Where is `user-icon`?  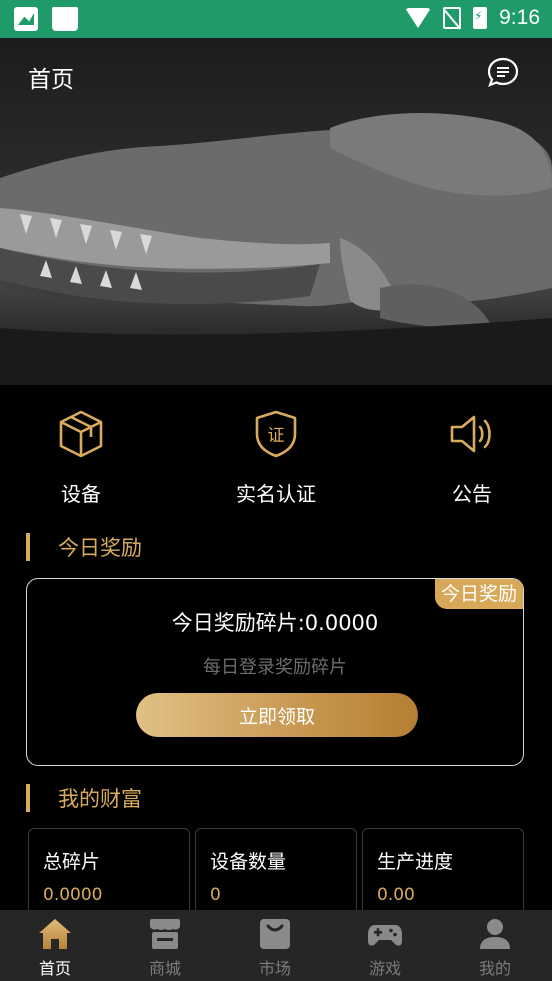
user-icon is located at coordinates (495, 934).